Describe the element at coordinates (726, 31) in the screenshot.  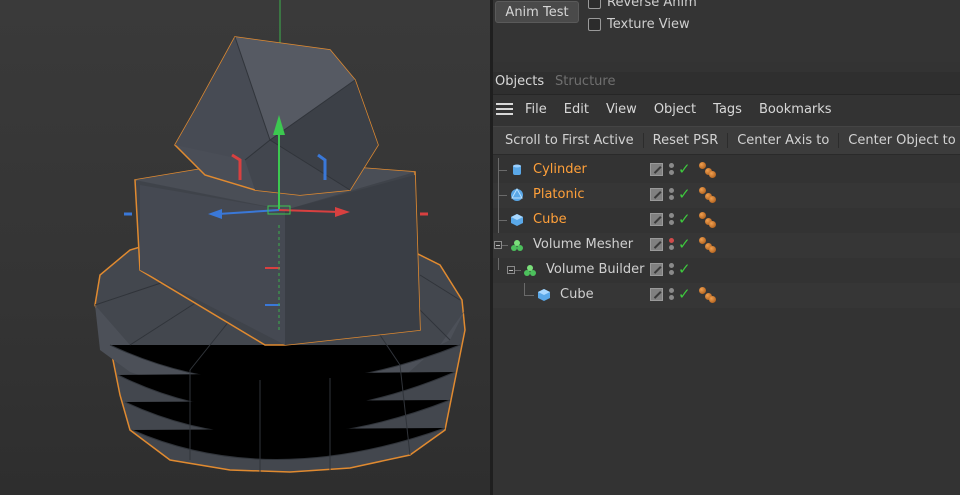
I see `attribute-area: Anim Test Reverse Anim Texture View` at that location.